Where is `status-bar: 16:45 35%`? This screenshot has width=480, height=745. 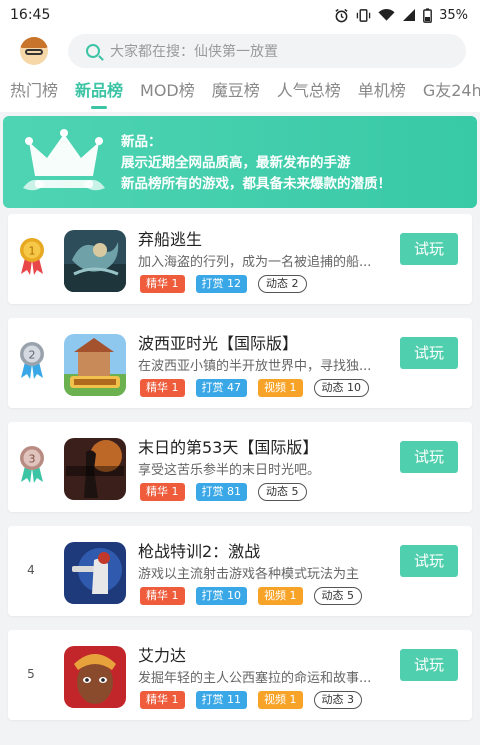
status-bar: 16:45 35% is located at coordinates (240, 15).